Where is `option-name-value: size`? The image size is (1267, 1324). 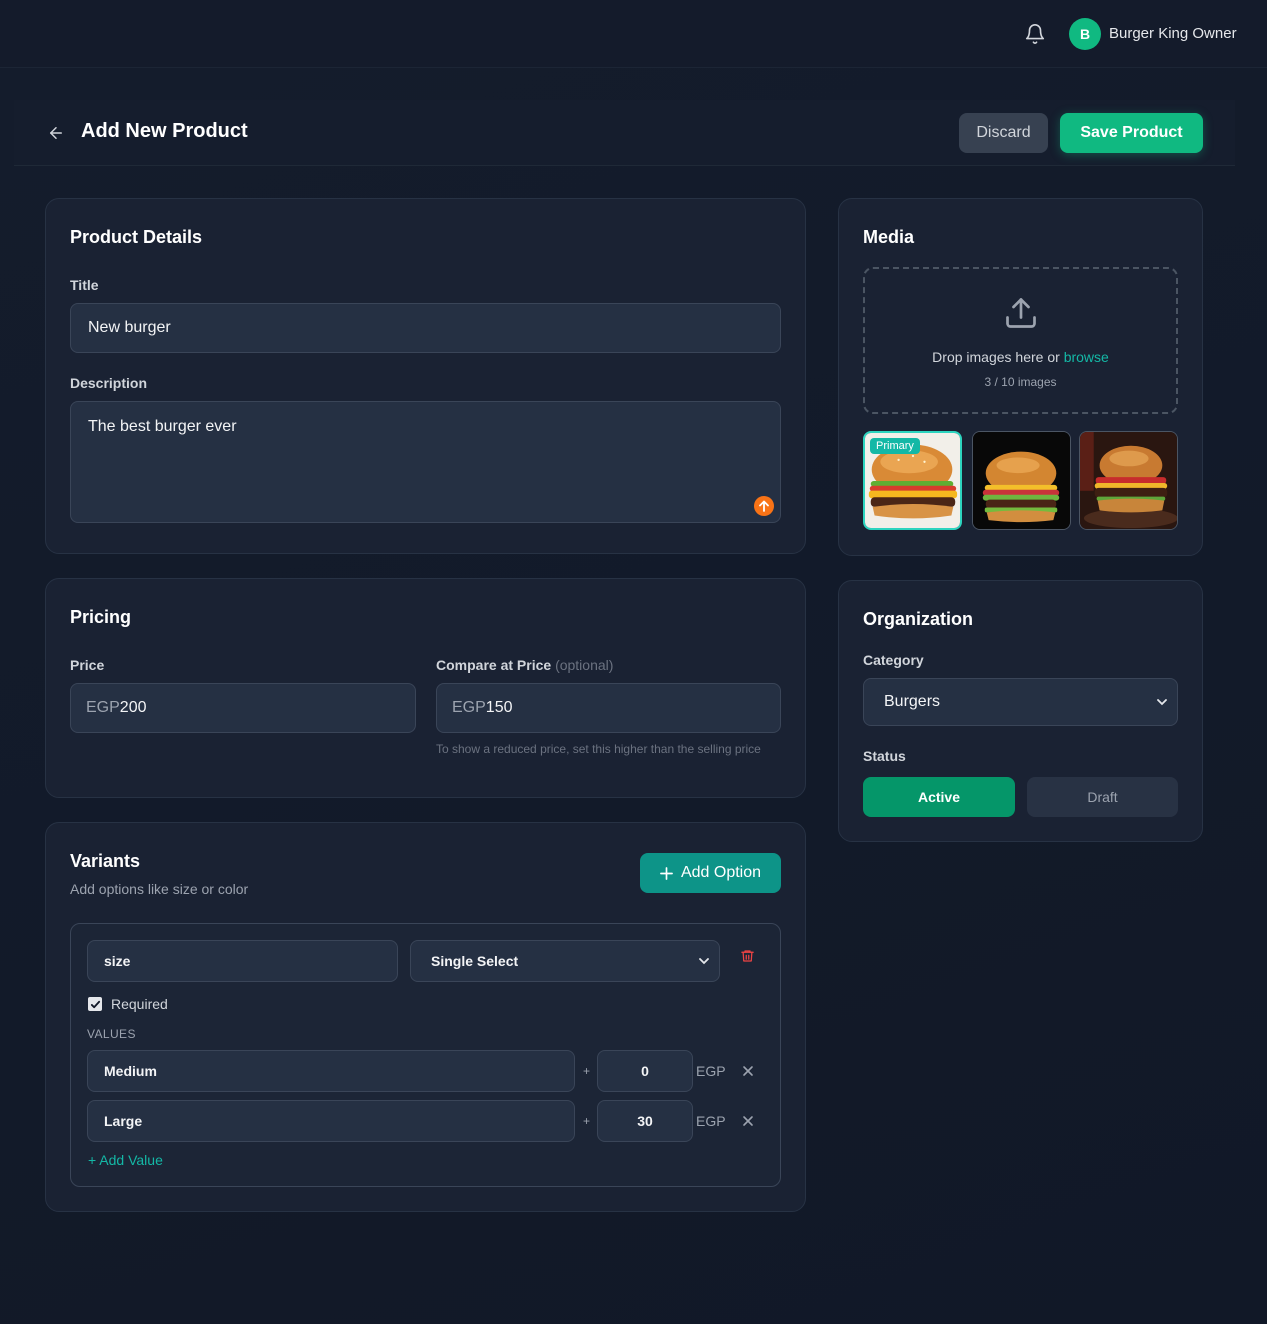 option-name-value: size is located at coordinates (117, 961).